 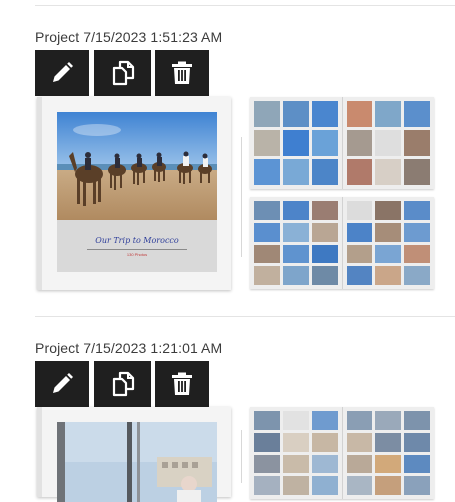 I want to click on cover-subtitle: 130 Photos, so click(x=137, y=254).